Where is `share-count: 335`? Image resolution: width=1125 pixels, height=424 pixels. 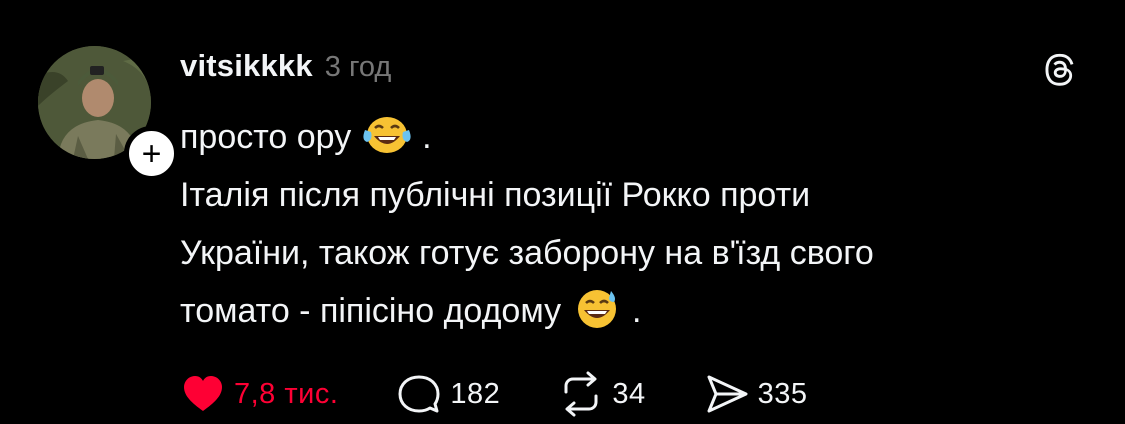 share-count: 335 is located at coordinates (782, 393).